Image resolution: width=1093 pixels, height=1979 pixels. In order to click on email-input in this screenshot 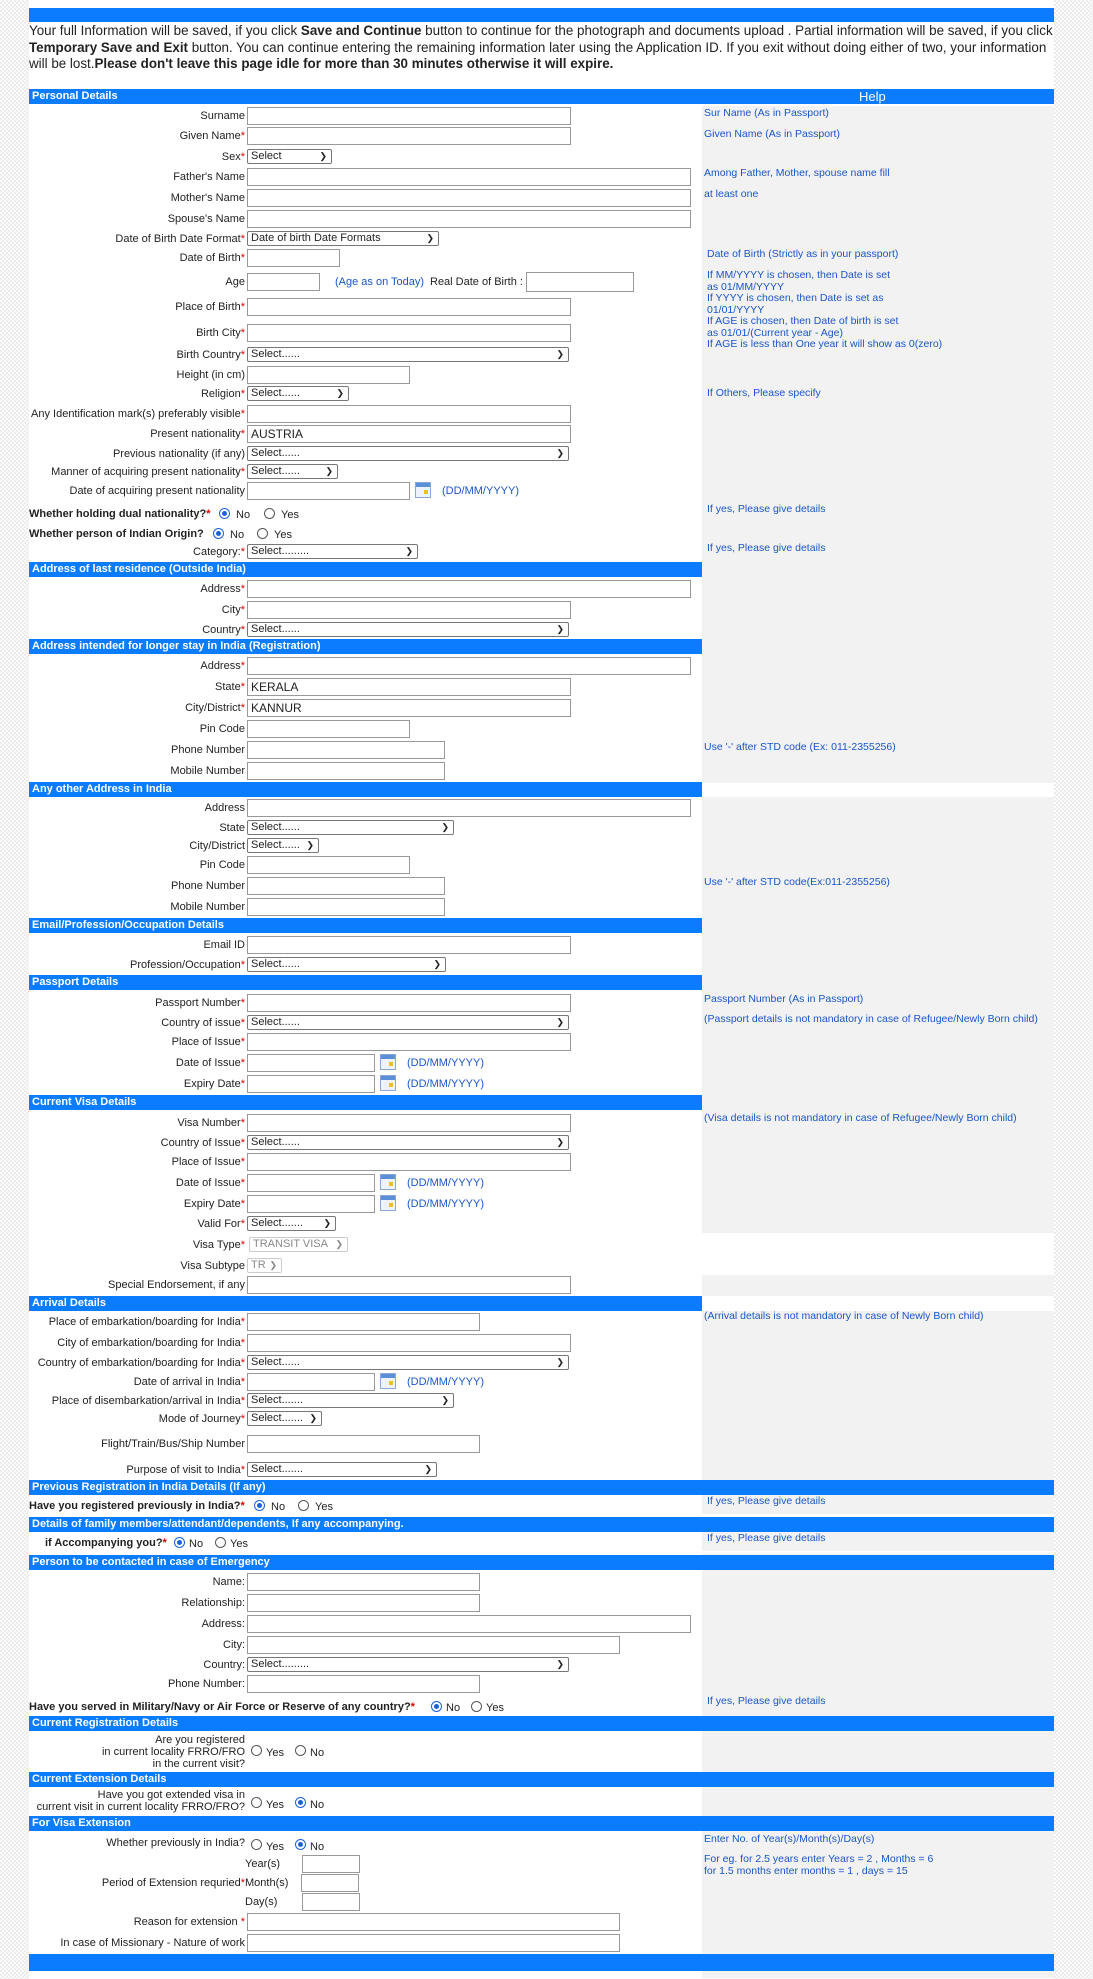, I will do `click(409, 945)`.